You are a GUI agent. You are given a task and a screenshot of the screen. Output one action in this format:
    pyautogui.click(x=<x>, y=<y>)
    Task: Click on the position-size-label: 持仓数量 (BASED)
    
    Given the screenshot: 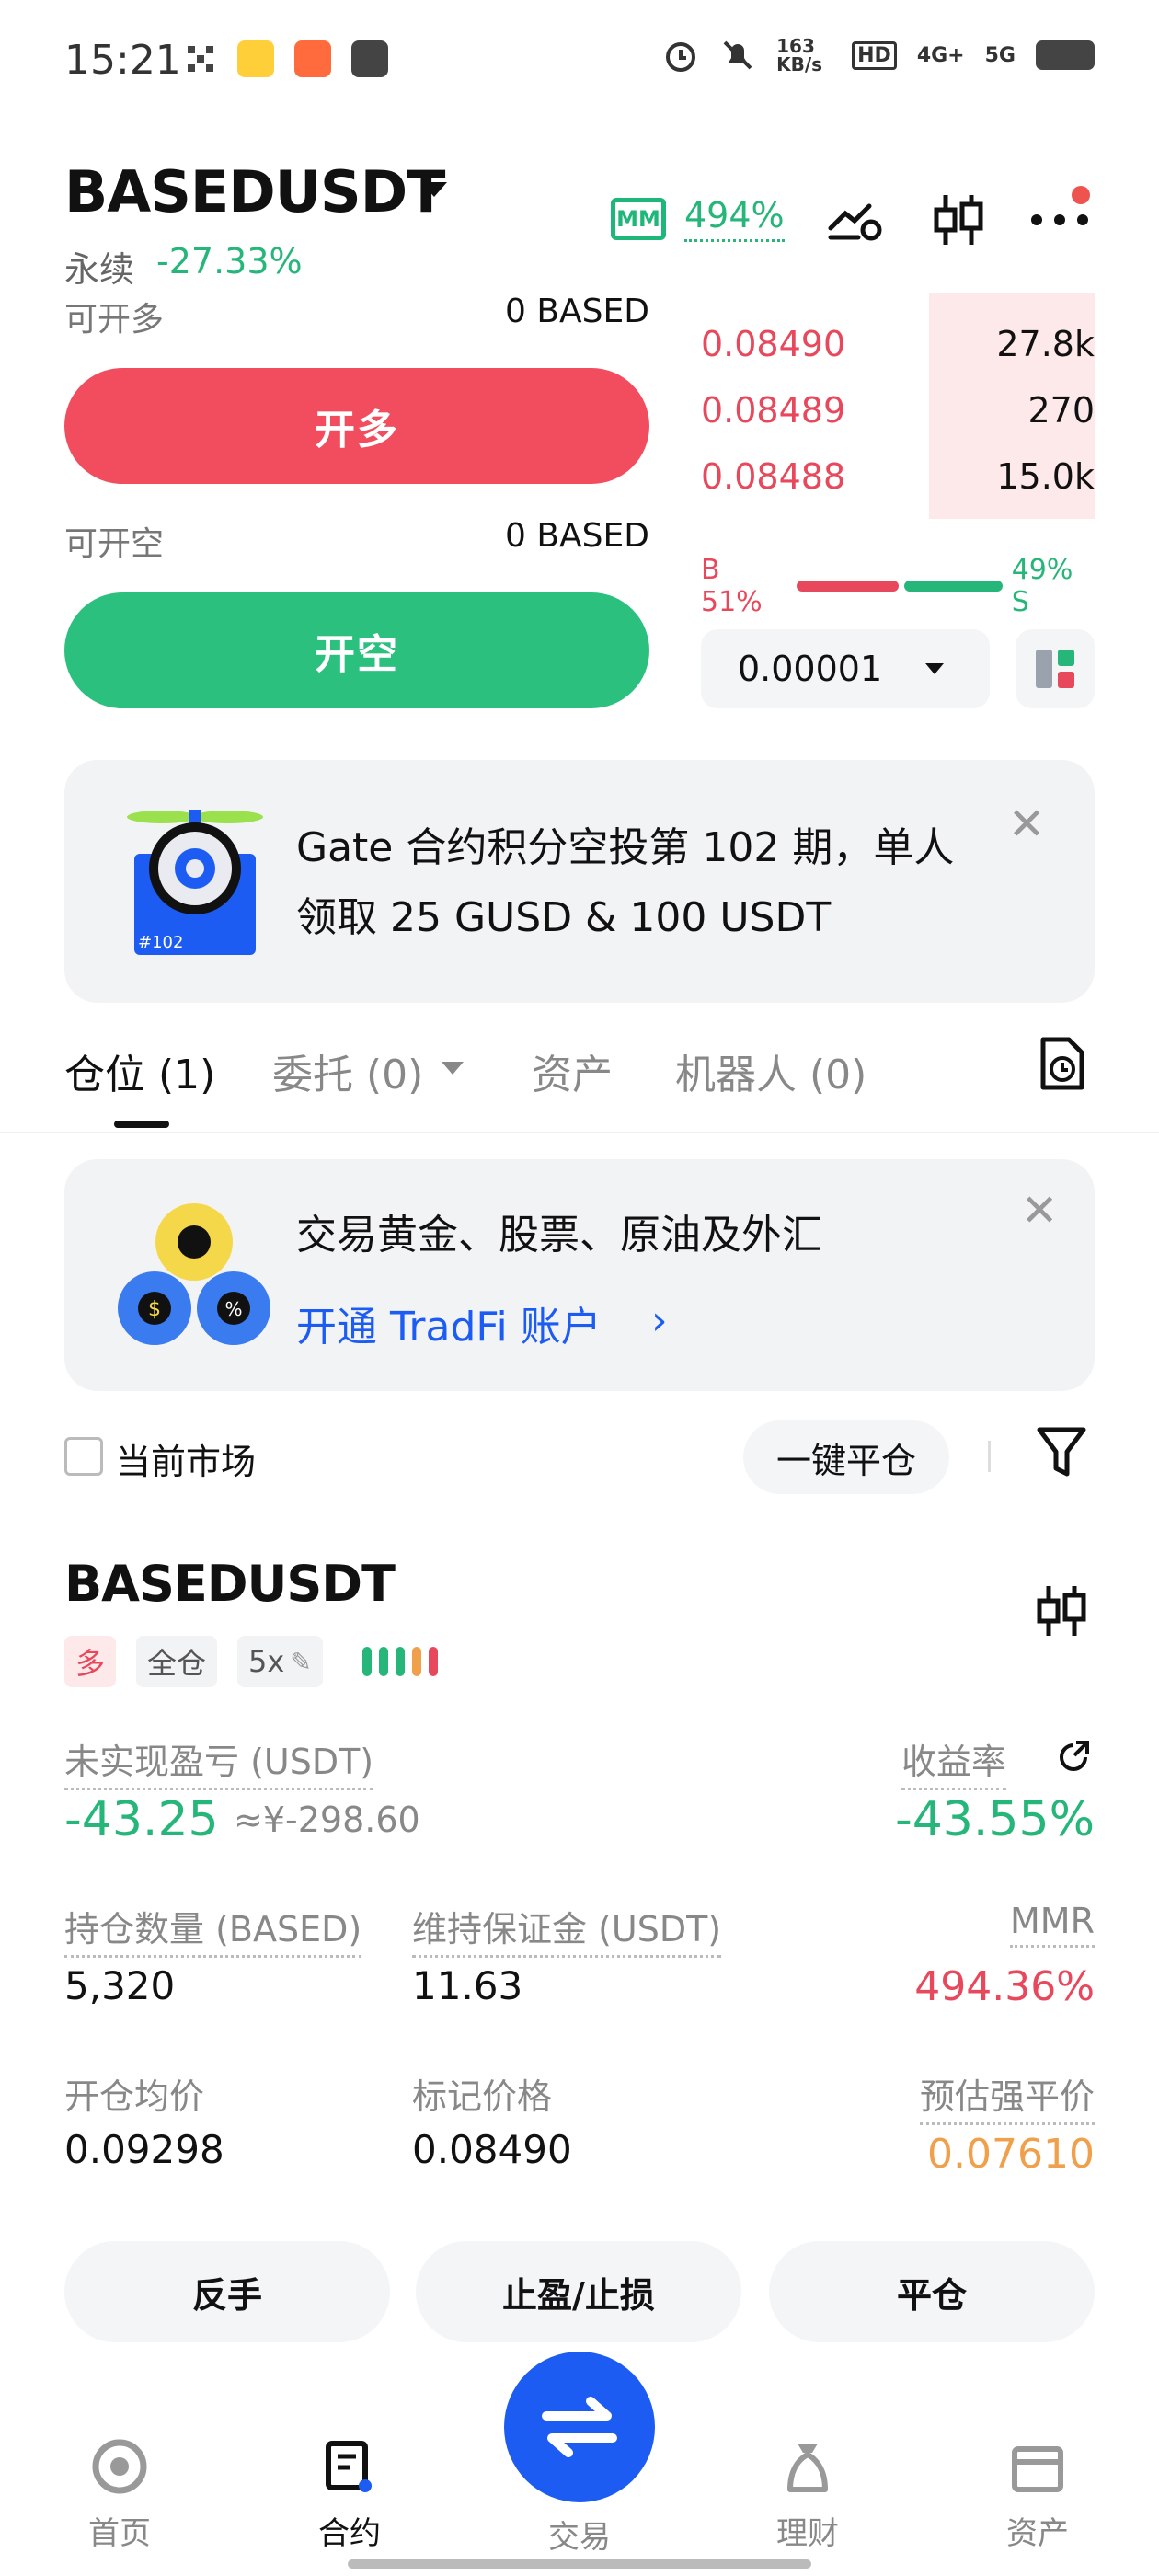 What is the action you would take?
    pyautogui.click(x=213, y=1929)
    